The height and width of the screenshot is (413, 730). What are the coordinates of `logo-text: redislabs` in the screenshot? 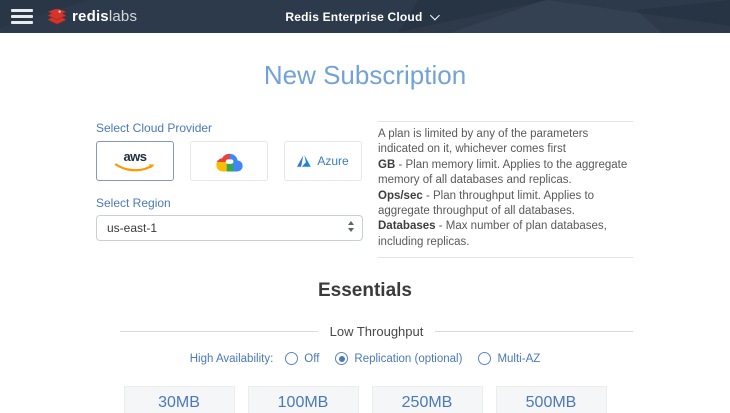 It's located at (105, 16).